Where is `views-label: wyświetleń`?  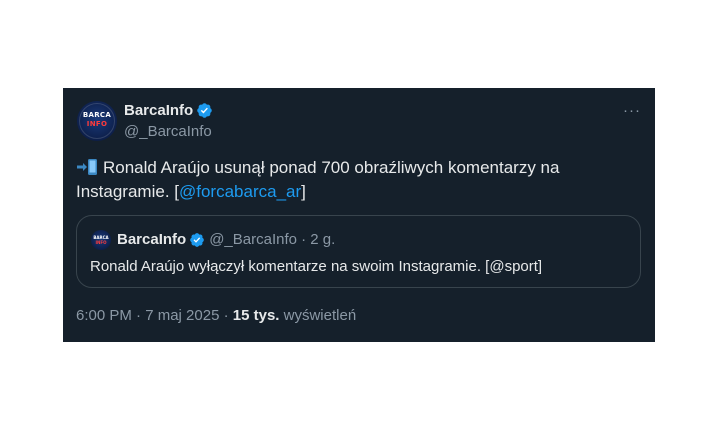 views-label: wyświetleń is located at coordinates (318, 315).